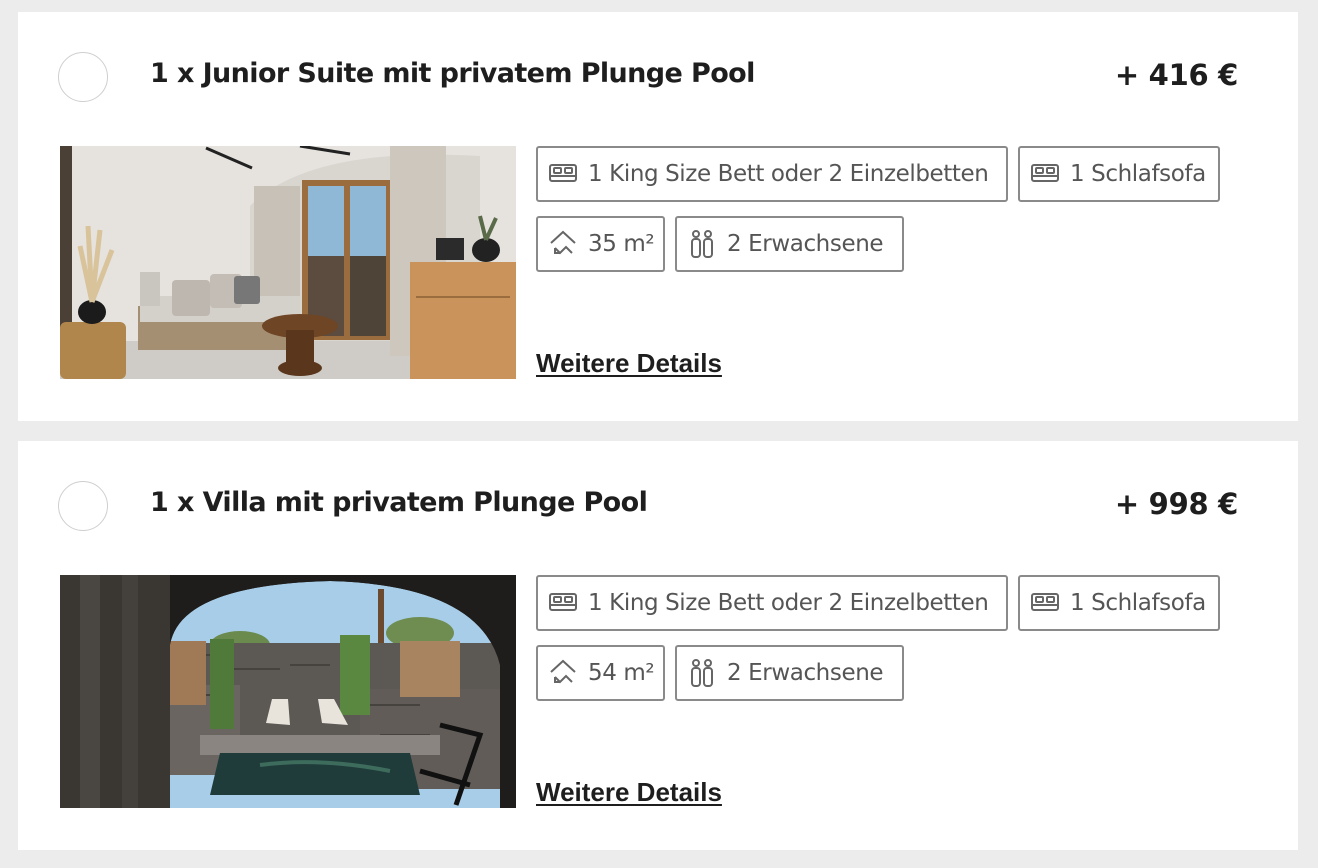 This screenshot has width=1318, height=868. What do you see at coordinates (1176, 75) in the screenshot?
I see `room-price-surcharge: + 416 €` at bounding box center [1176, 75].